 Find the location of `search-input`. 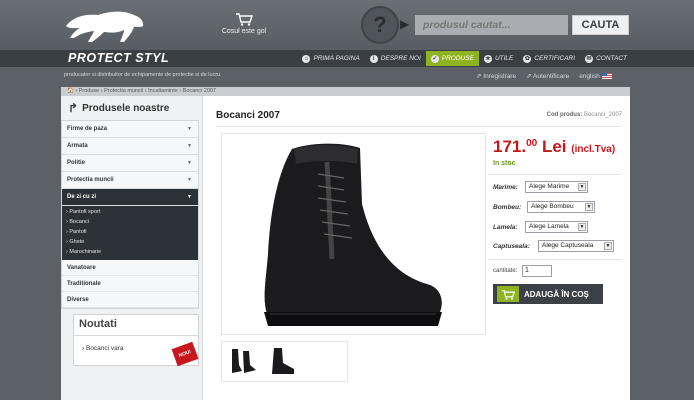

search-input is located at coordinates (491, 25).